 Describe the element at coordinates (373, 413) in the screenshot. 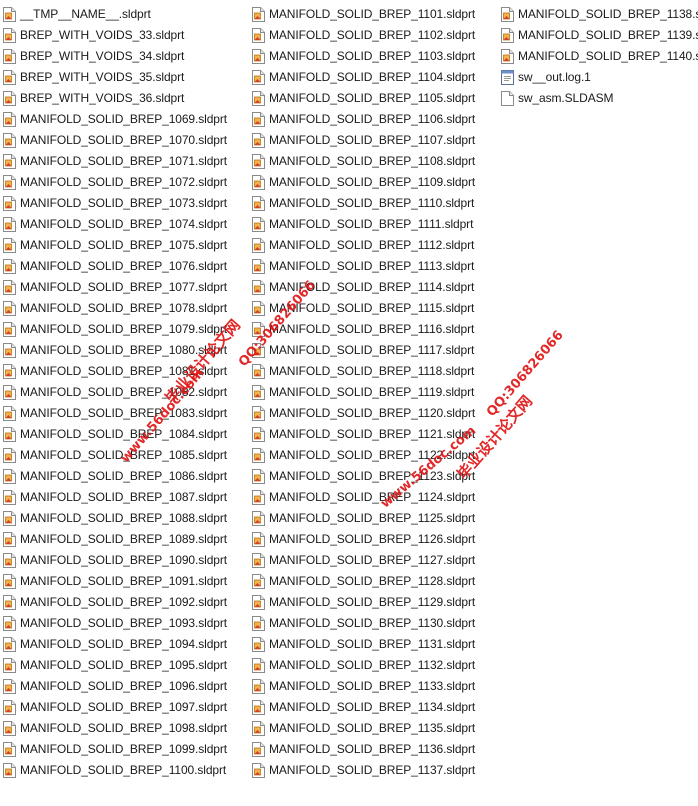

I see `file-item: MANIFOLD_SOLID_BREP_1120.sldprt` at that location.